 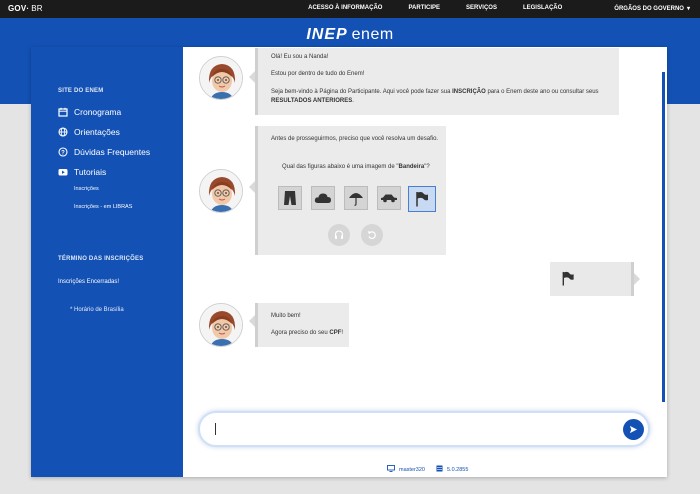 What do you see at coordinates (103, 207) in the screenshot?
I see `sidebar-subitem-inscricoes-libras: Inscrições - em LIBRAS` at bounding box center [103, 207].